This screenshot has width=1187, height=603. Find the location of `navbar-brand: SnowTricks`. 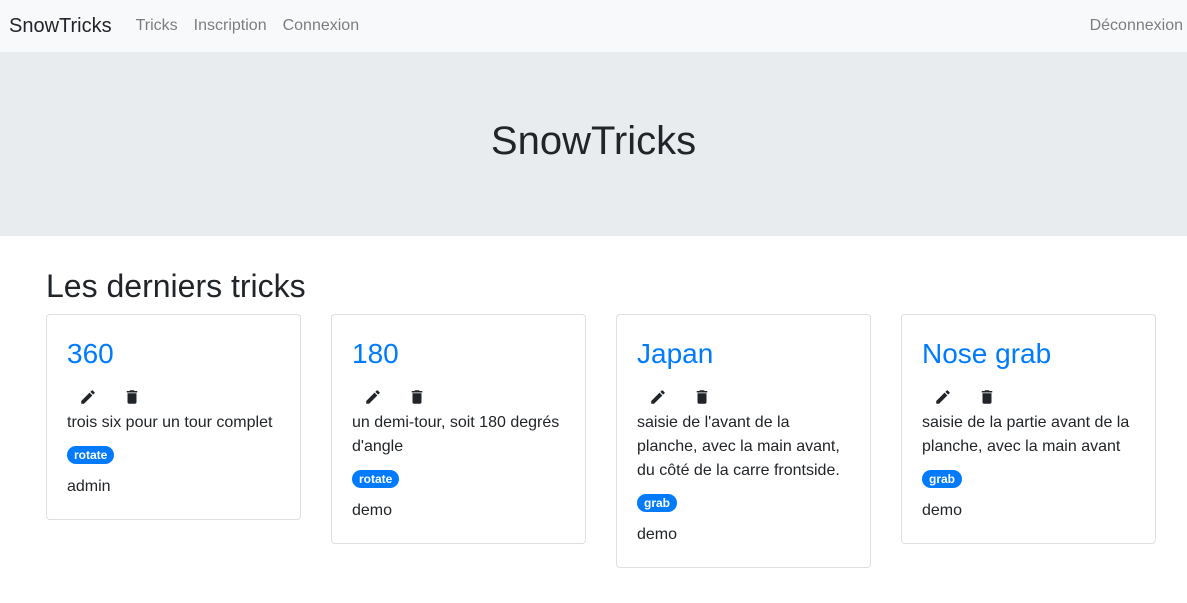

navbar-brand: SnowTricks is located at coordinates (60, 26).